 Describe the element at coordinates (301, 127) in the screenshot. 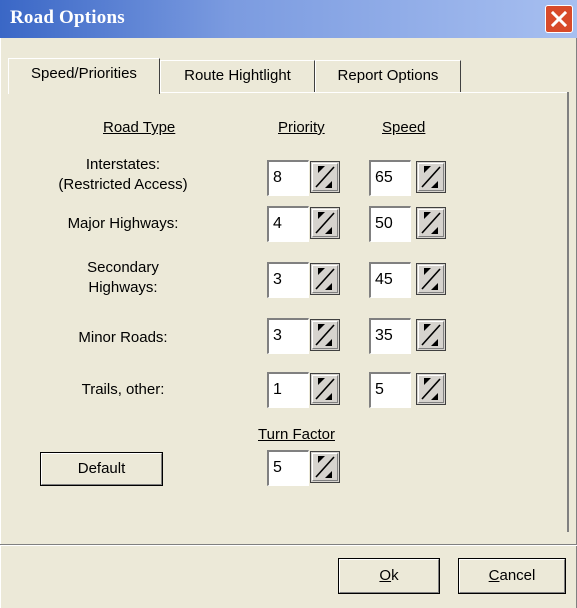

I see `priority-header: Priority` at that location.